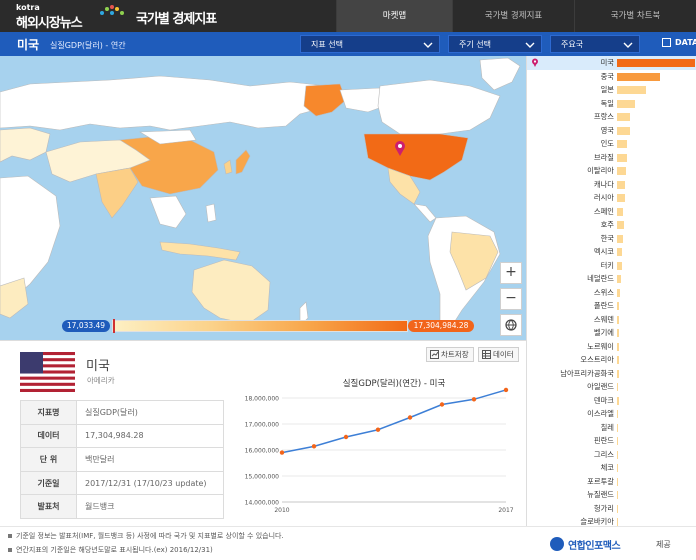  Describe the element at coordinates (611, 455) in the screenshot. I see `list-item: 그리스` at that location.